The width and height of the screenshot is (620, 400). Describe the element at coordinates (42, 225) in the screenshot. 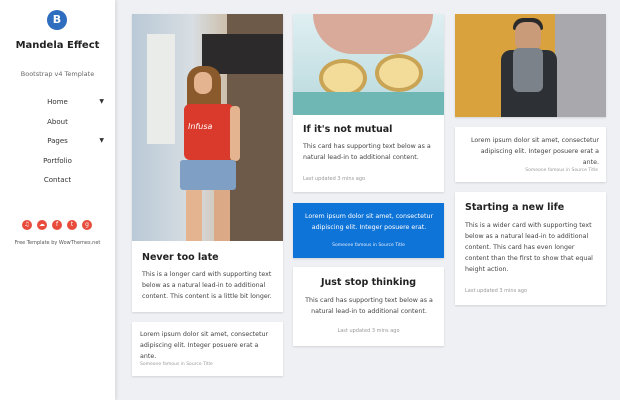

I see `cloud-icon: ☁` at that location.